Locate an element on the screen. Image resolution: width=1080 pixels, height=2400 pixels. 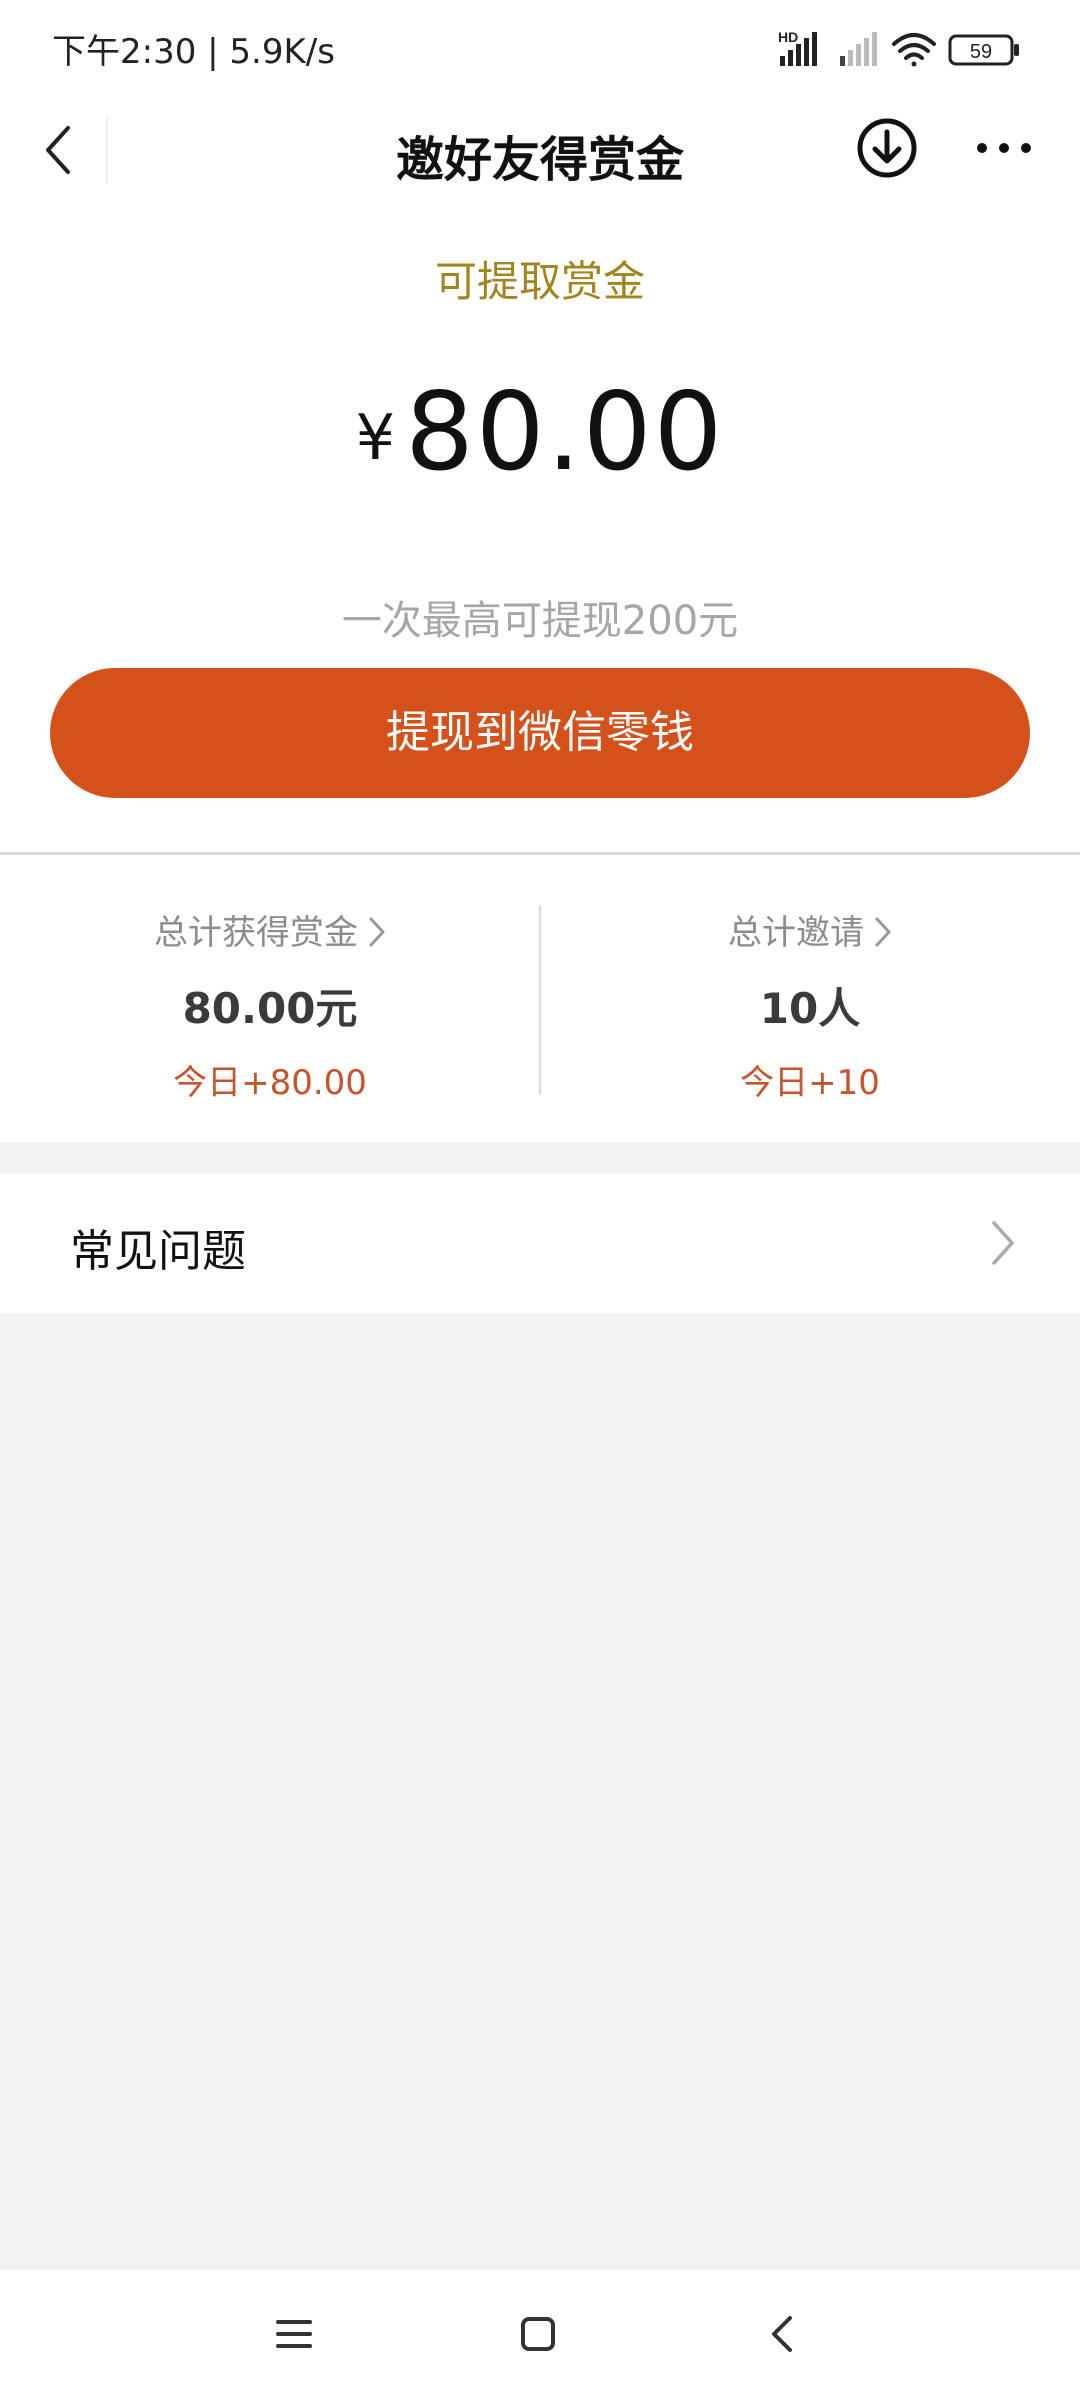
menu-icon is located at coordinates (294, 2334).